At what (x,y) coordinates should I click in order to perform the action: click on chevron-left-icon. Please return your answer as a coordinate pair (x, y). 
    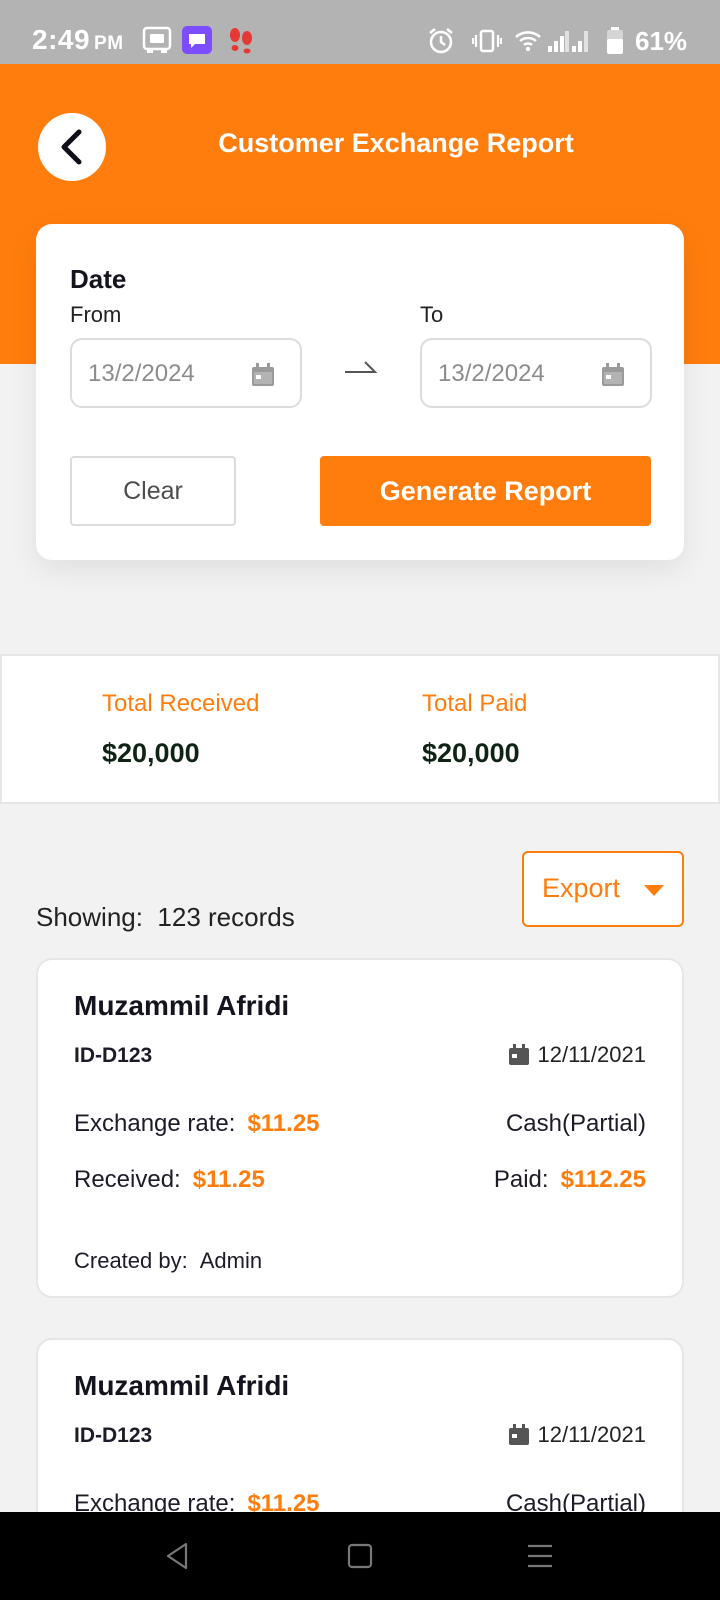
    Looking at the image, I should click on (71, 147).